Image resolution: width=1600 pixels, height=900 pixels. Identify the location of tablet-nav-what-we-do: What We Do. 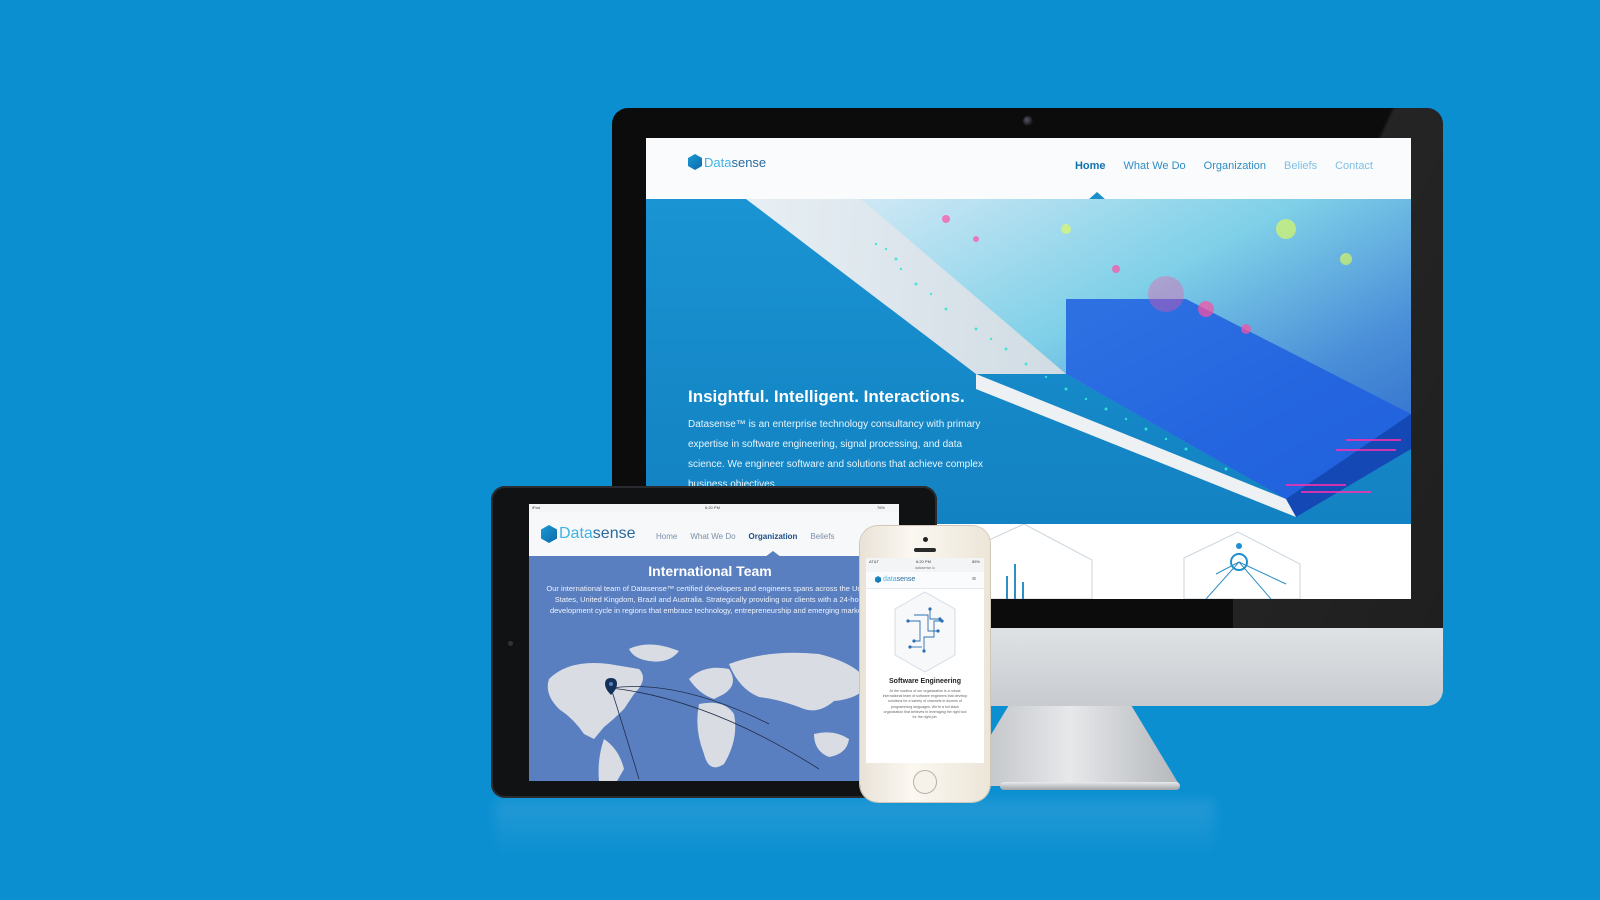
(712, 536).